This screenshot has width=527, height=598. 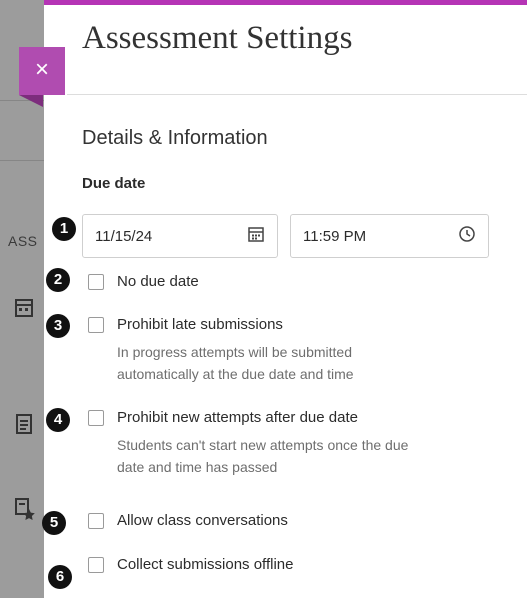 I want to click on step-marker-6: 6, so click(x=60, y=577).